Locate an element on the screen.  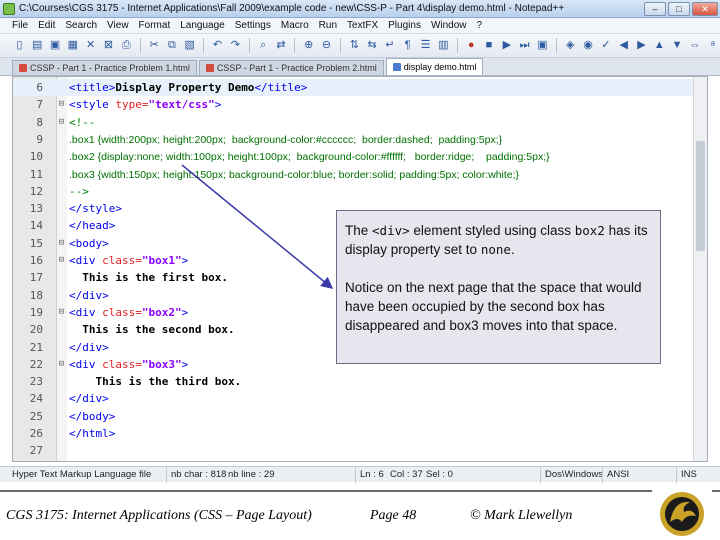
save-macro-icon: ▣ is located at coordinates (542, 45).